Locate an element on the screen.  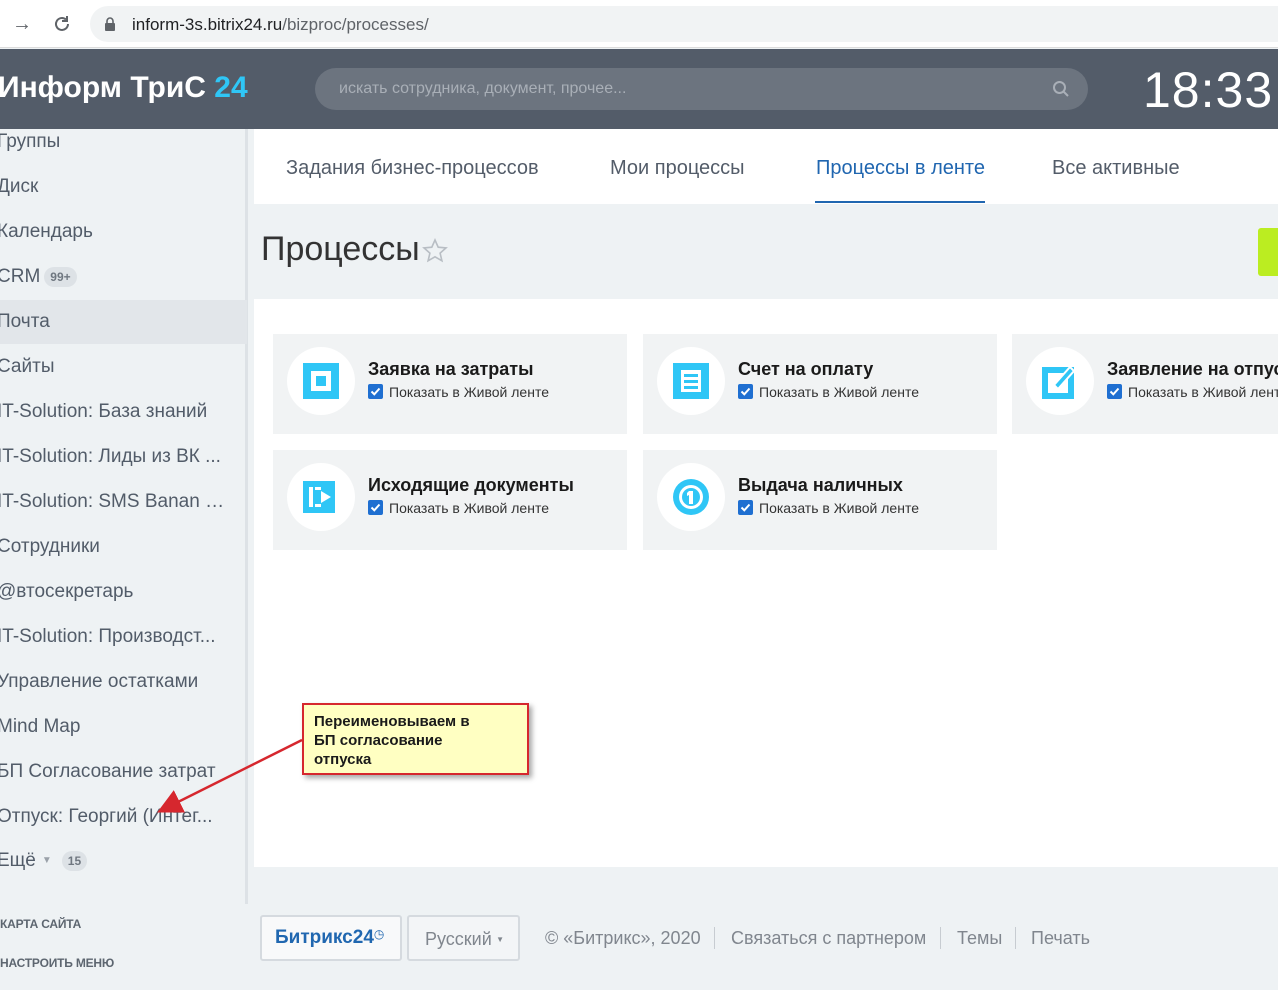
tab-bp-tasks: Задания бизнес-процессов is located at coordinates (412, 168).